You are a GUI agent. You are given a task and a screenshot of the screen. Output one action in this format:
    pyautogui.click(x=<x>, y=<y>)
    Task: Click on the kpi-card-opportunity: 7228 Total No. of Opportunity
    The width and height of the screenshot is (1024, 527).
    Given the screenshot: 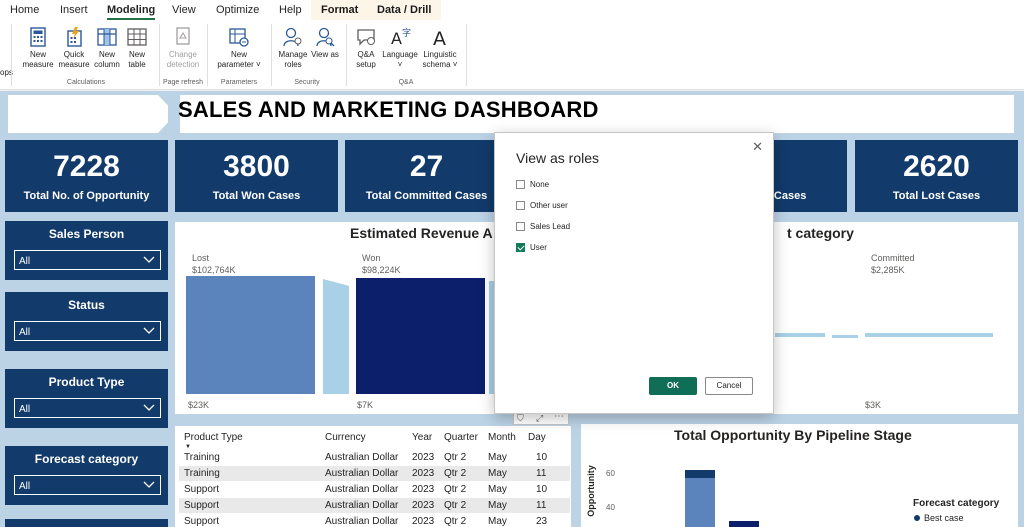 What is the action you would take?
    pyautogui.click(x=86, y=176)
    